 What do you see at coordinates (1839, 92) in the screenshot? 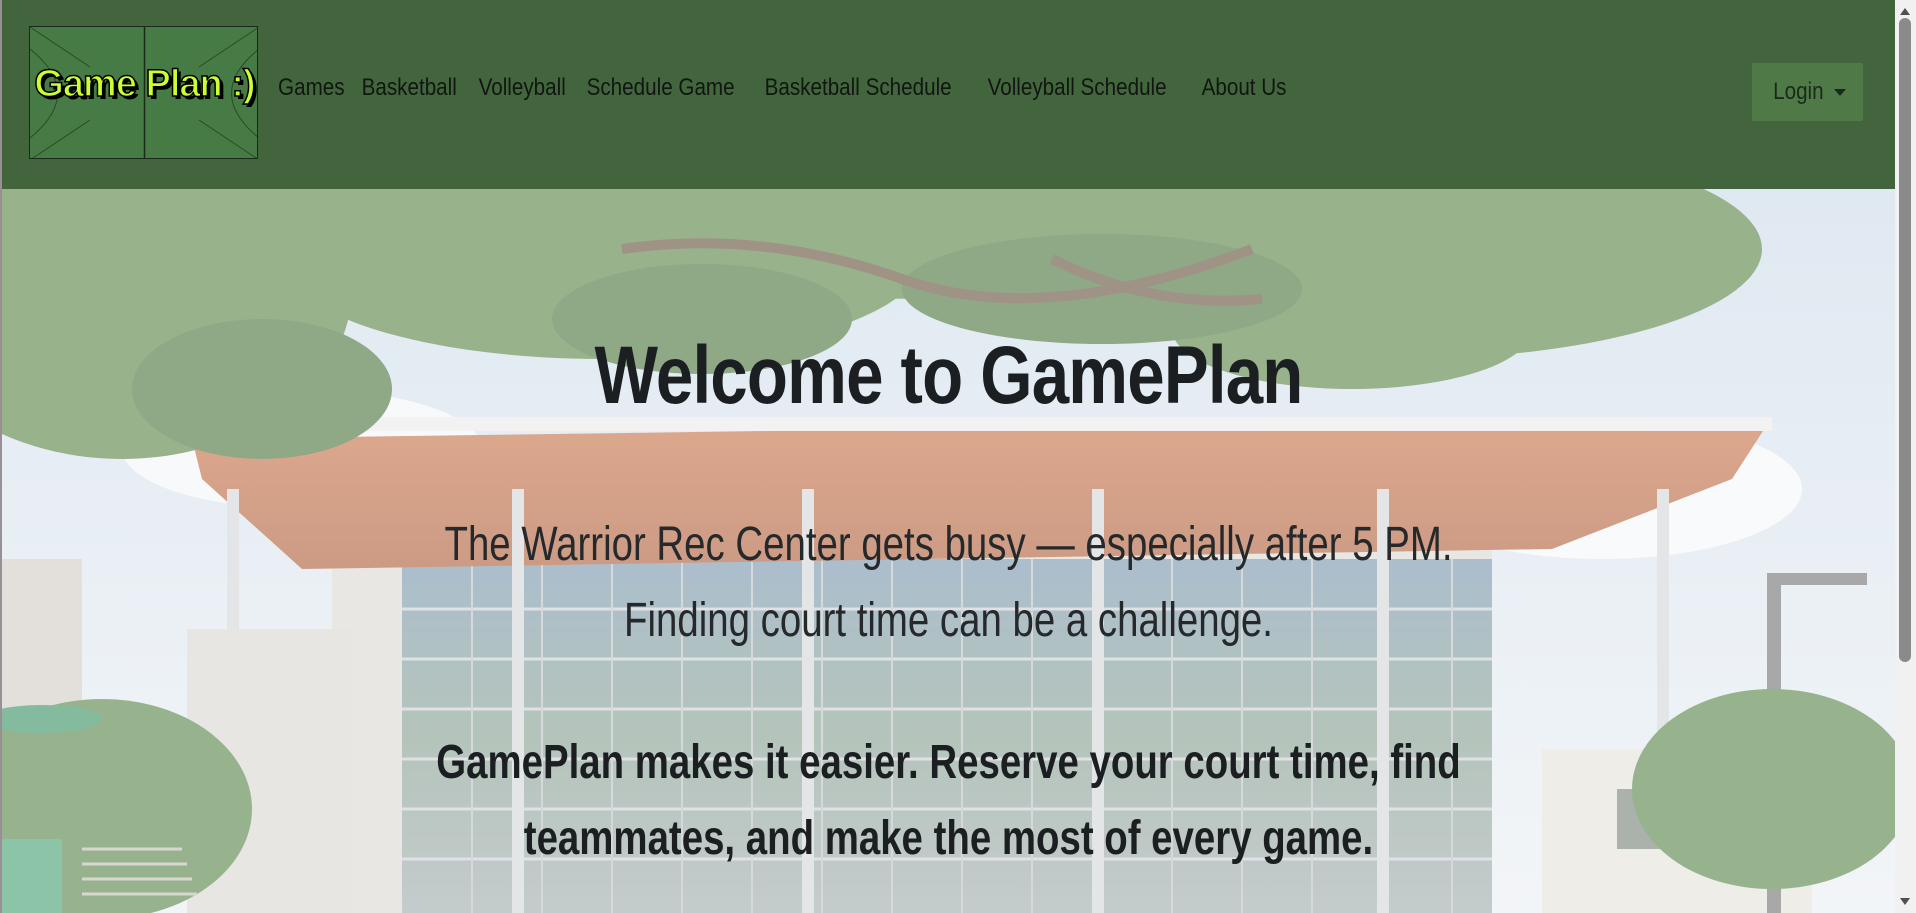
I see `chevron-down-icon` at bounding box center [1839, 92].